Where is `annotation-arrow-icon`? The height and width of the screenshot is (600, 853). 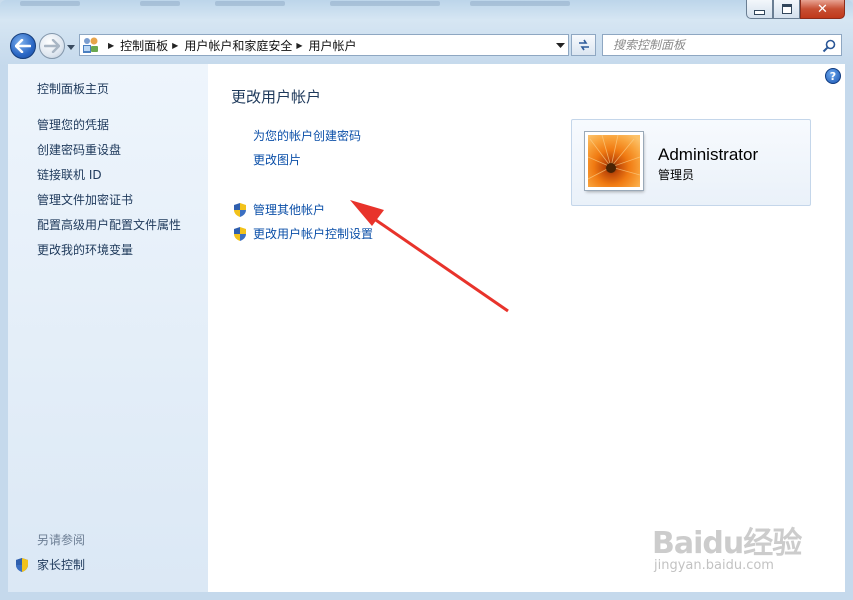 annotation-arrow-icon is located at coordinates (429, 256).